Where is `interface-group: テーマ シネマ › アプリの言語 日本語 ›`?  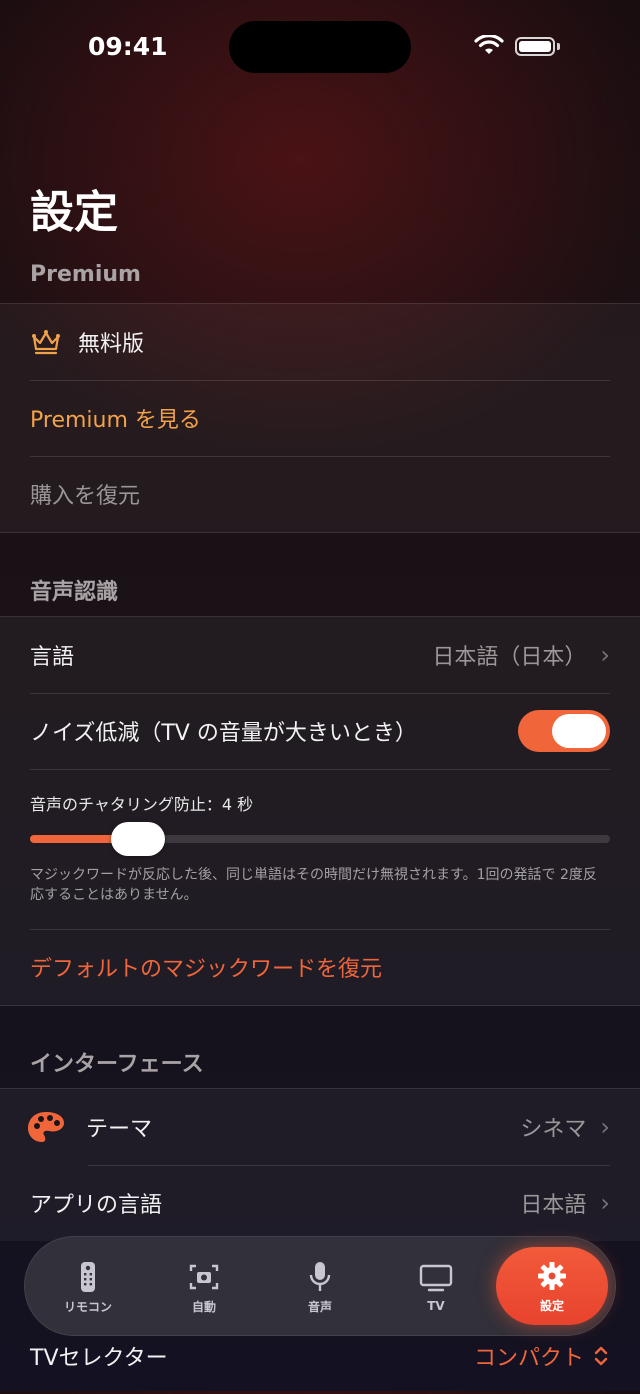
interface-group: テーマ シネマ › アプリの言語 日本語 › is located at coordinates (320, 1164).